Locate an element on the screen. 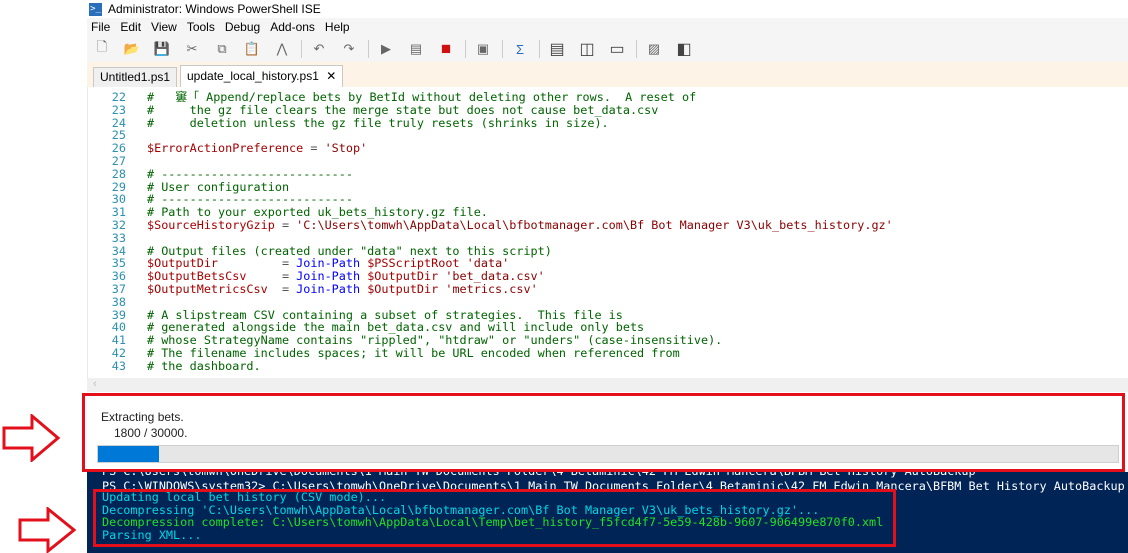 The width and height of the screenshot is (1128, 553). tab-bar: Untitled1.ps1 update_local_history.ps1 ✕ is located at coordinates (607, 74).